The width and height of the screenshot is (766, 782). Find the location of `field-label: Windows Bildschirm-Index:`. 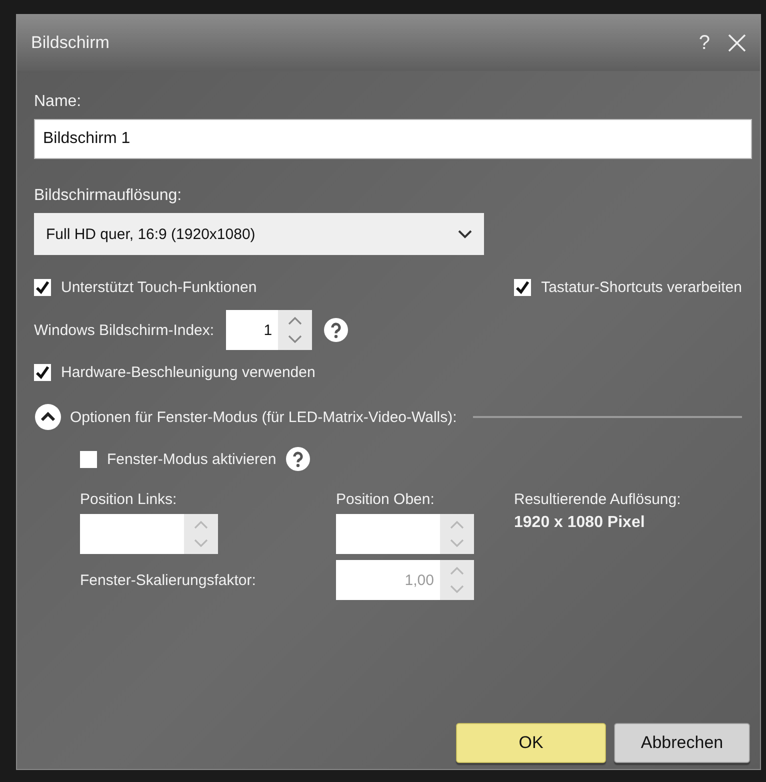

field-label: Windows Bildschirm-Index: is located at coordinates (124, 330).